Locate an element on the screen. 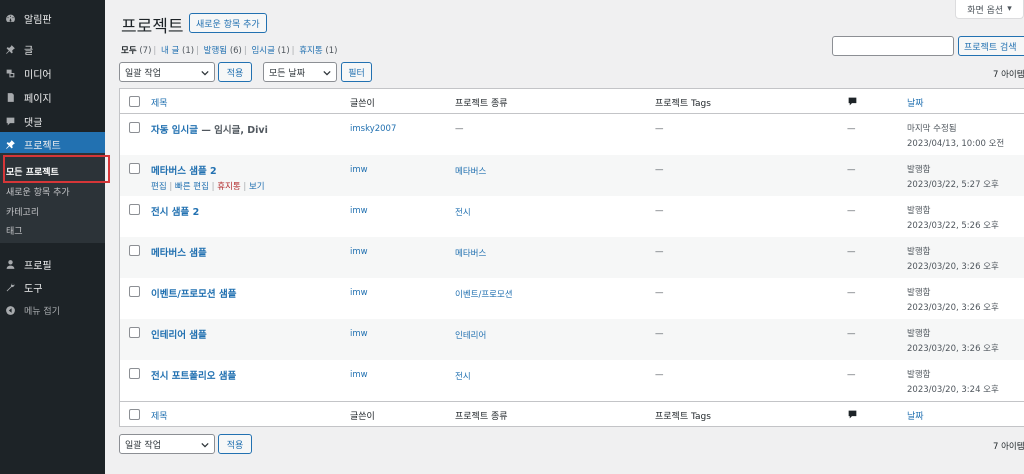 The width and height of the screenshot is (1024, 474). row-title: 메타버스 샘플 is located at coordinates (179, 252).